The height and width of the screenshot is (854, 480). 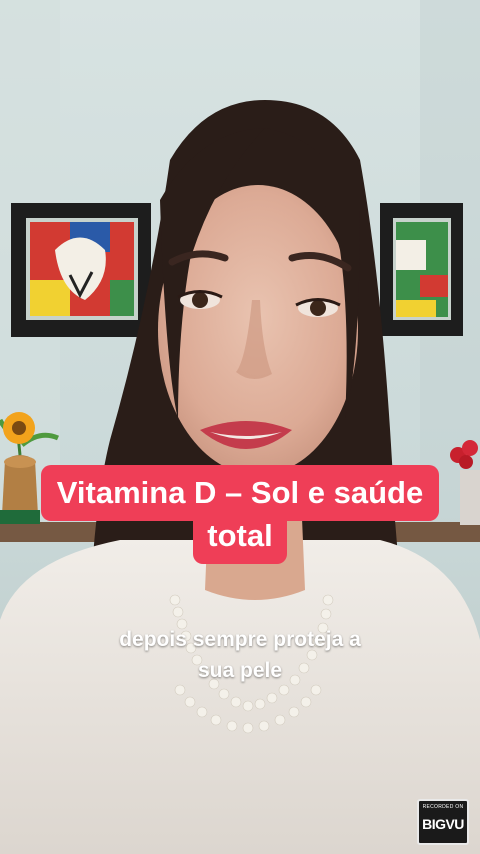 What do you see at coordinates (240, 655) in the screenshot?
I see `subtitle-caption: depois sempre proteja a sua pele` at bounding box center [240, 655].